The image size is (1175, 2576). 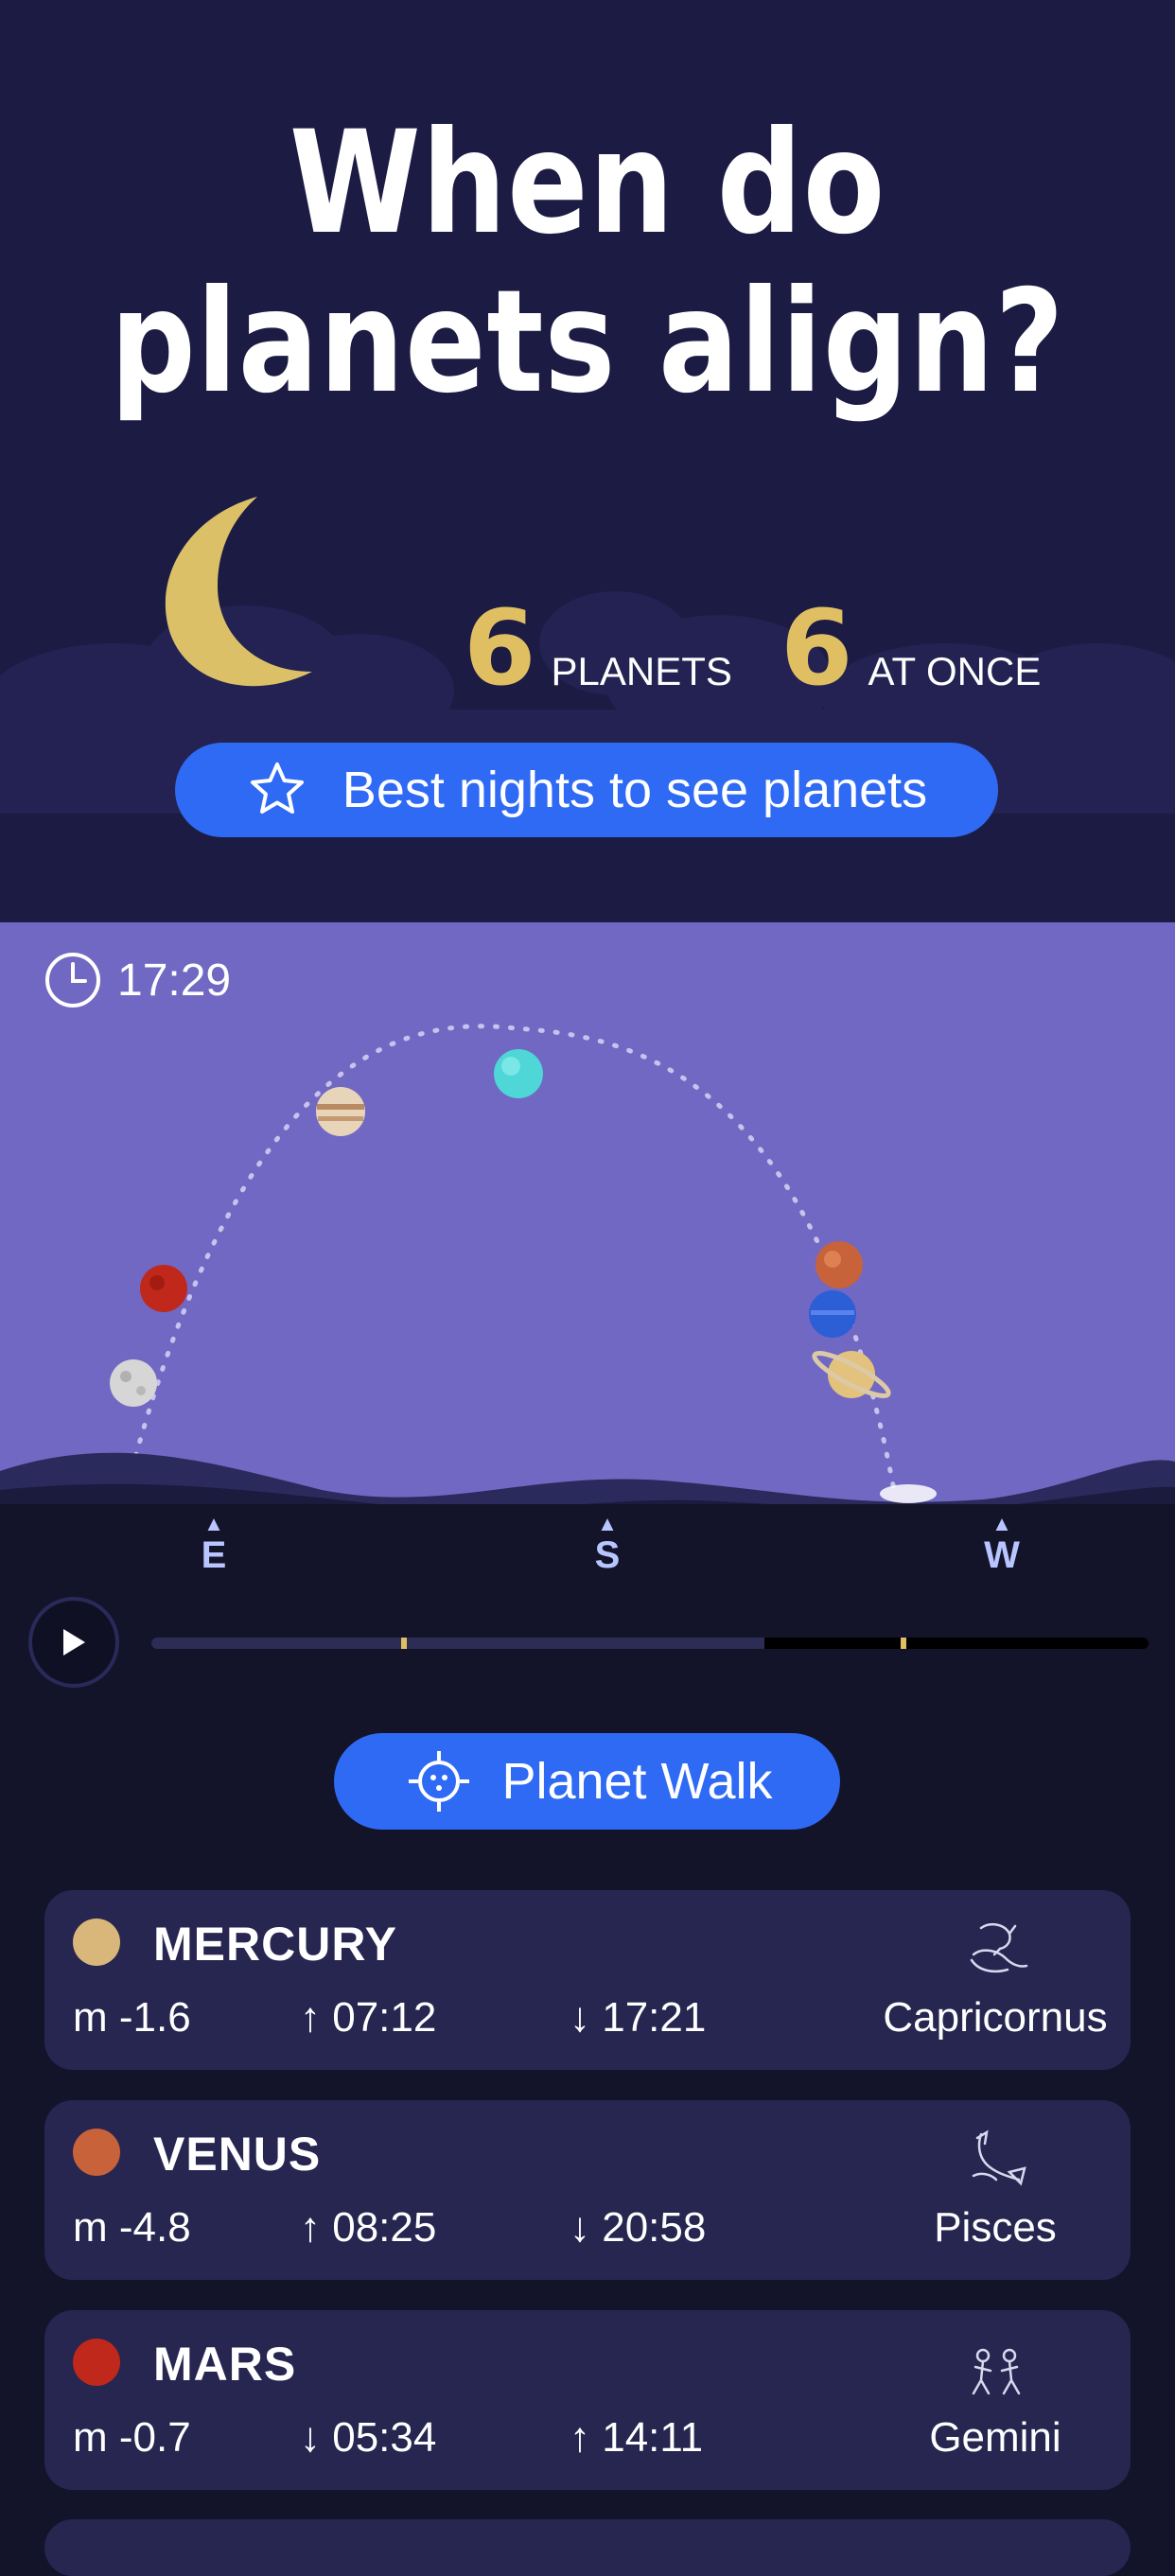 I want to click on planet-saturn, so click(x=851, y=1375).